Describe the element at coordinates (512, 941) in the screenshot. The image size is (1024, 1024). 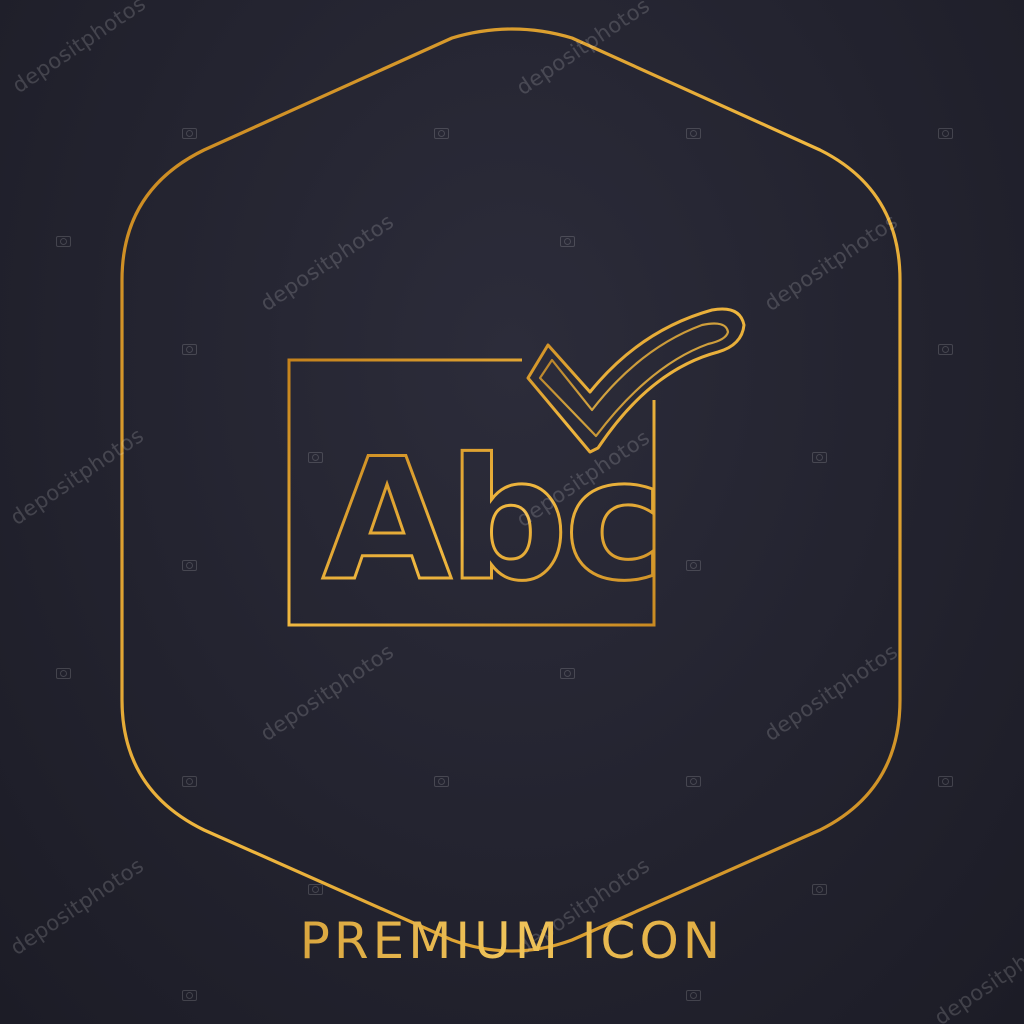
I see `premium-icon-caption: PREMIUM ICON` at that location.